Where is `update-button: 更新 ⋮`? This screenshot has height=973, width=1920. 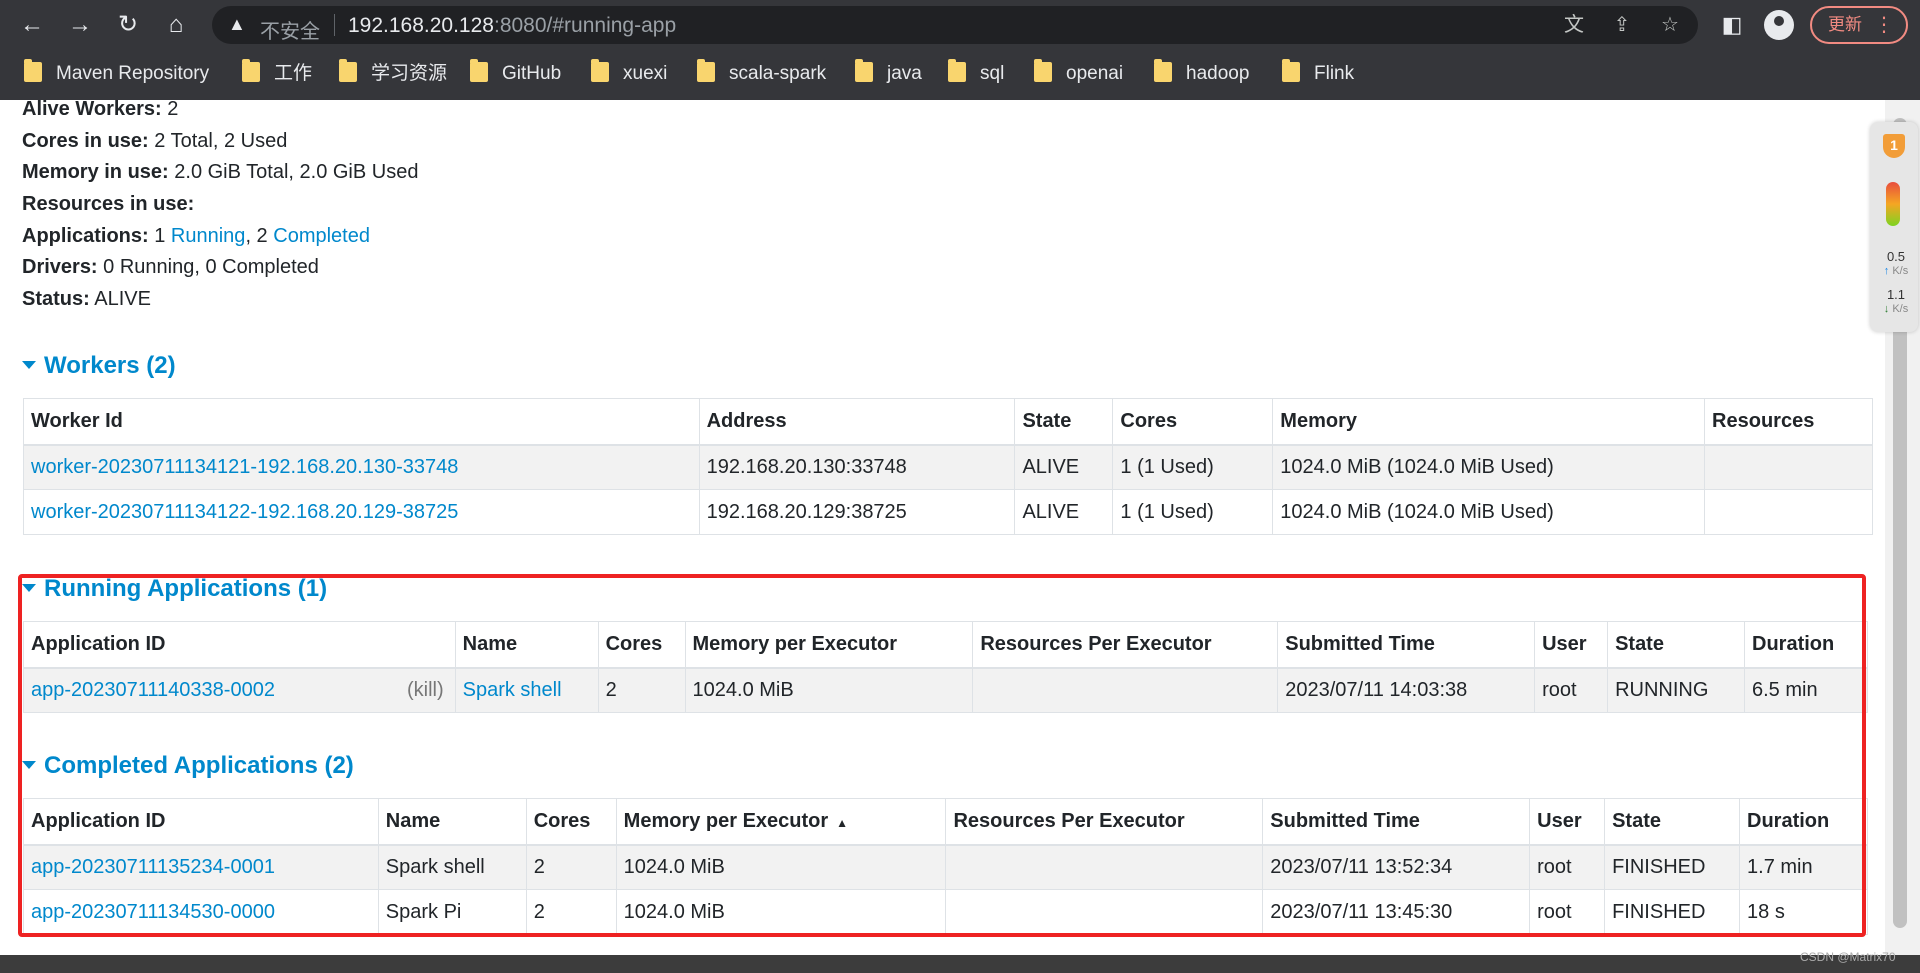 update-button: 更新 ⋮ is located at coordinates (1859, 25).